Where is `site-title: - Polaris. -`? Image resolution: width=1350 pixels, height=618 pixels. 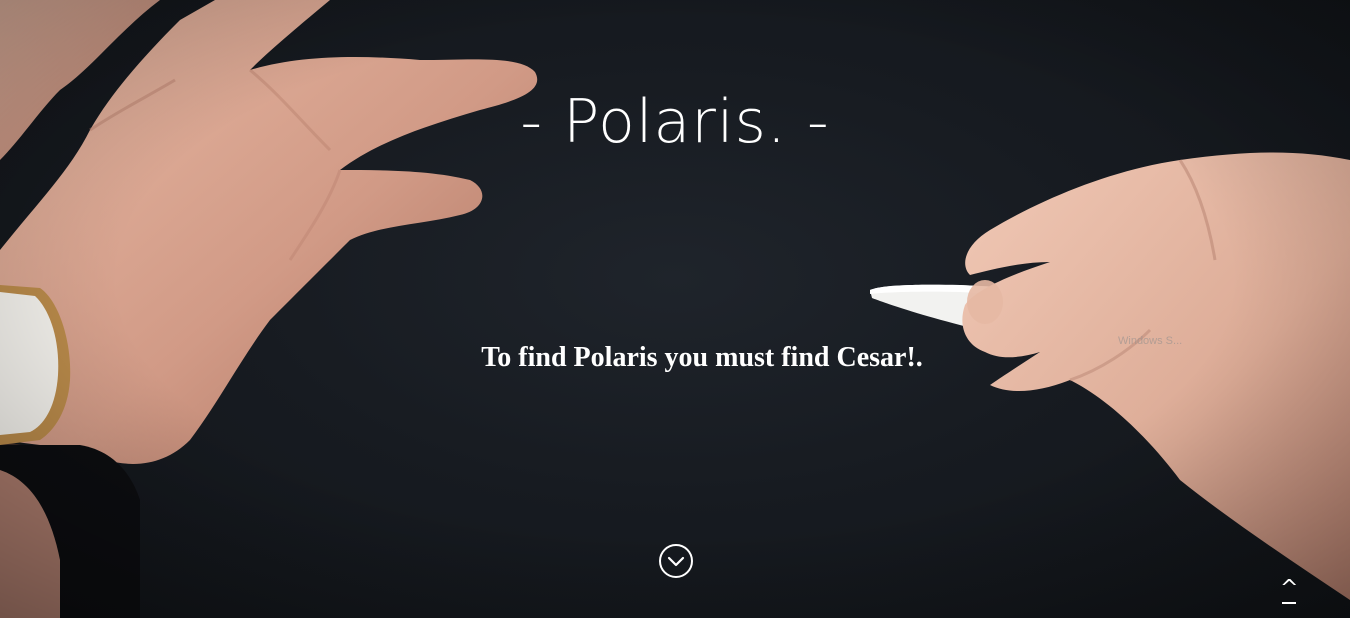 site-title: - Polaris. - is located at coordinates (675, 122).